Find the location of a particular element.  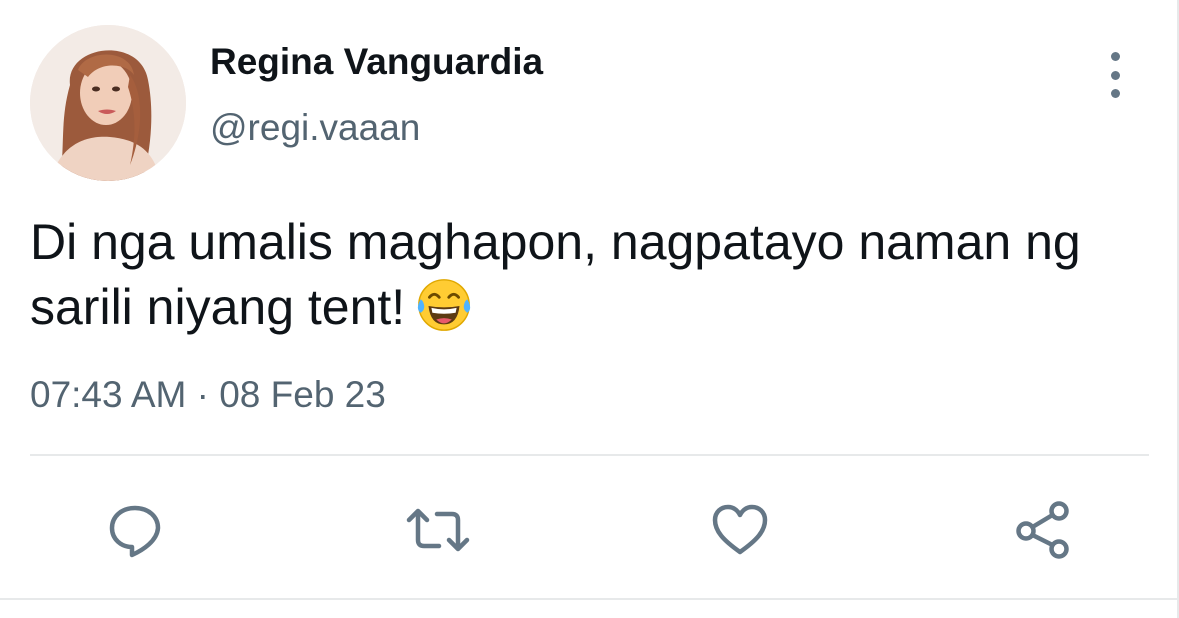

author-display-name: Regina Vanguardia is located at coordinates (376, 62).